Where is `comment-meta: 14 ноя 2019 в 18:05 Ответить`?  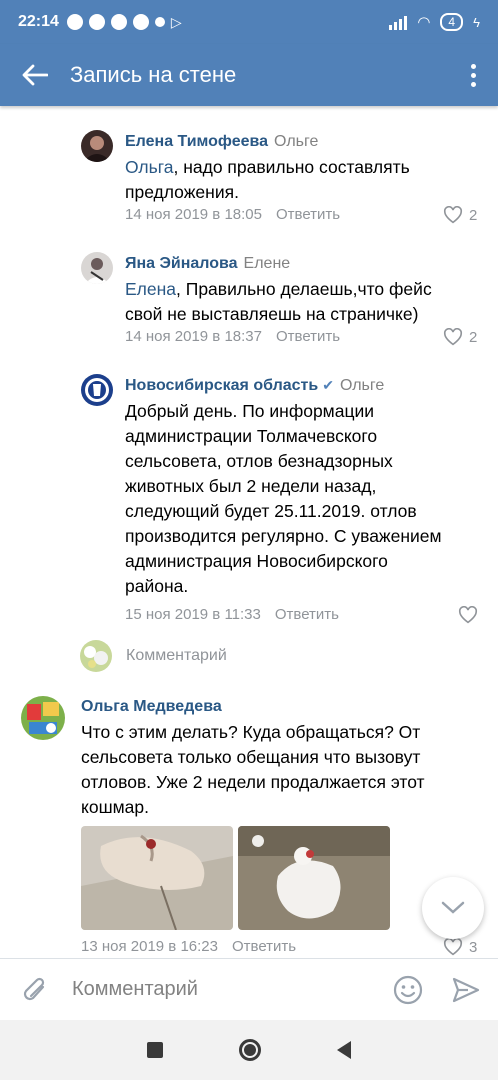 comment-meta: 14 ноя 2019 в 18:05 Ответить is located at coordinates (232, 214).